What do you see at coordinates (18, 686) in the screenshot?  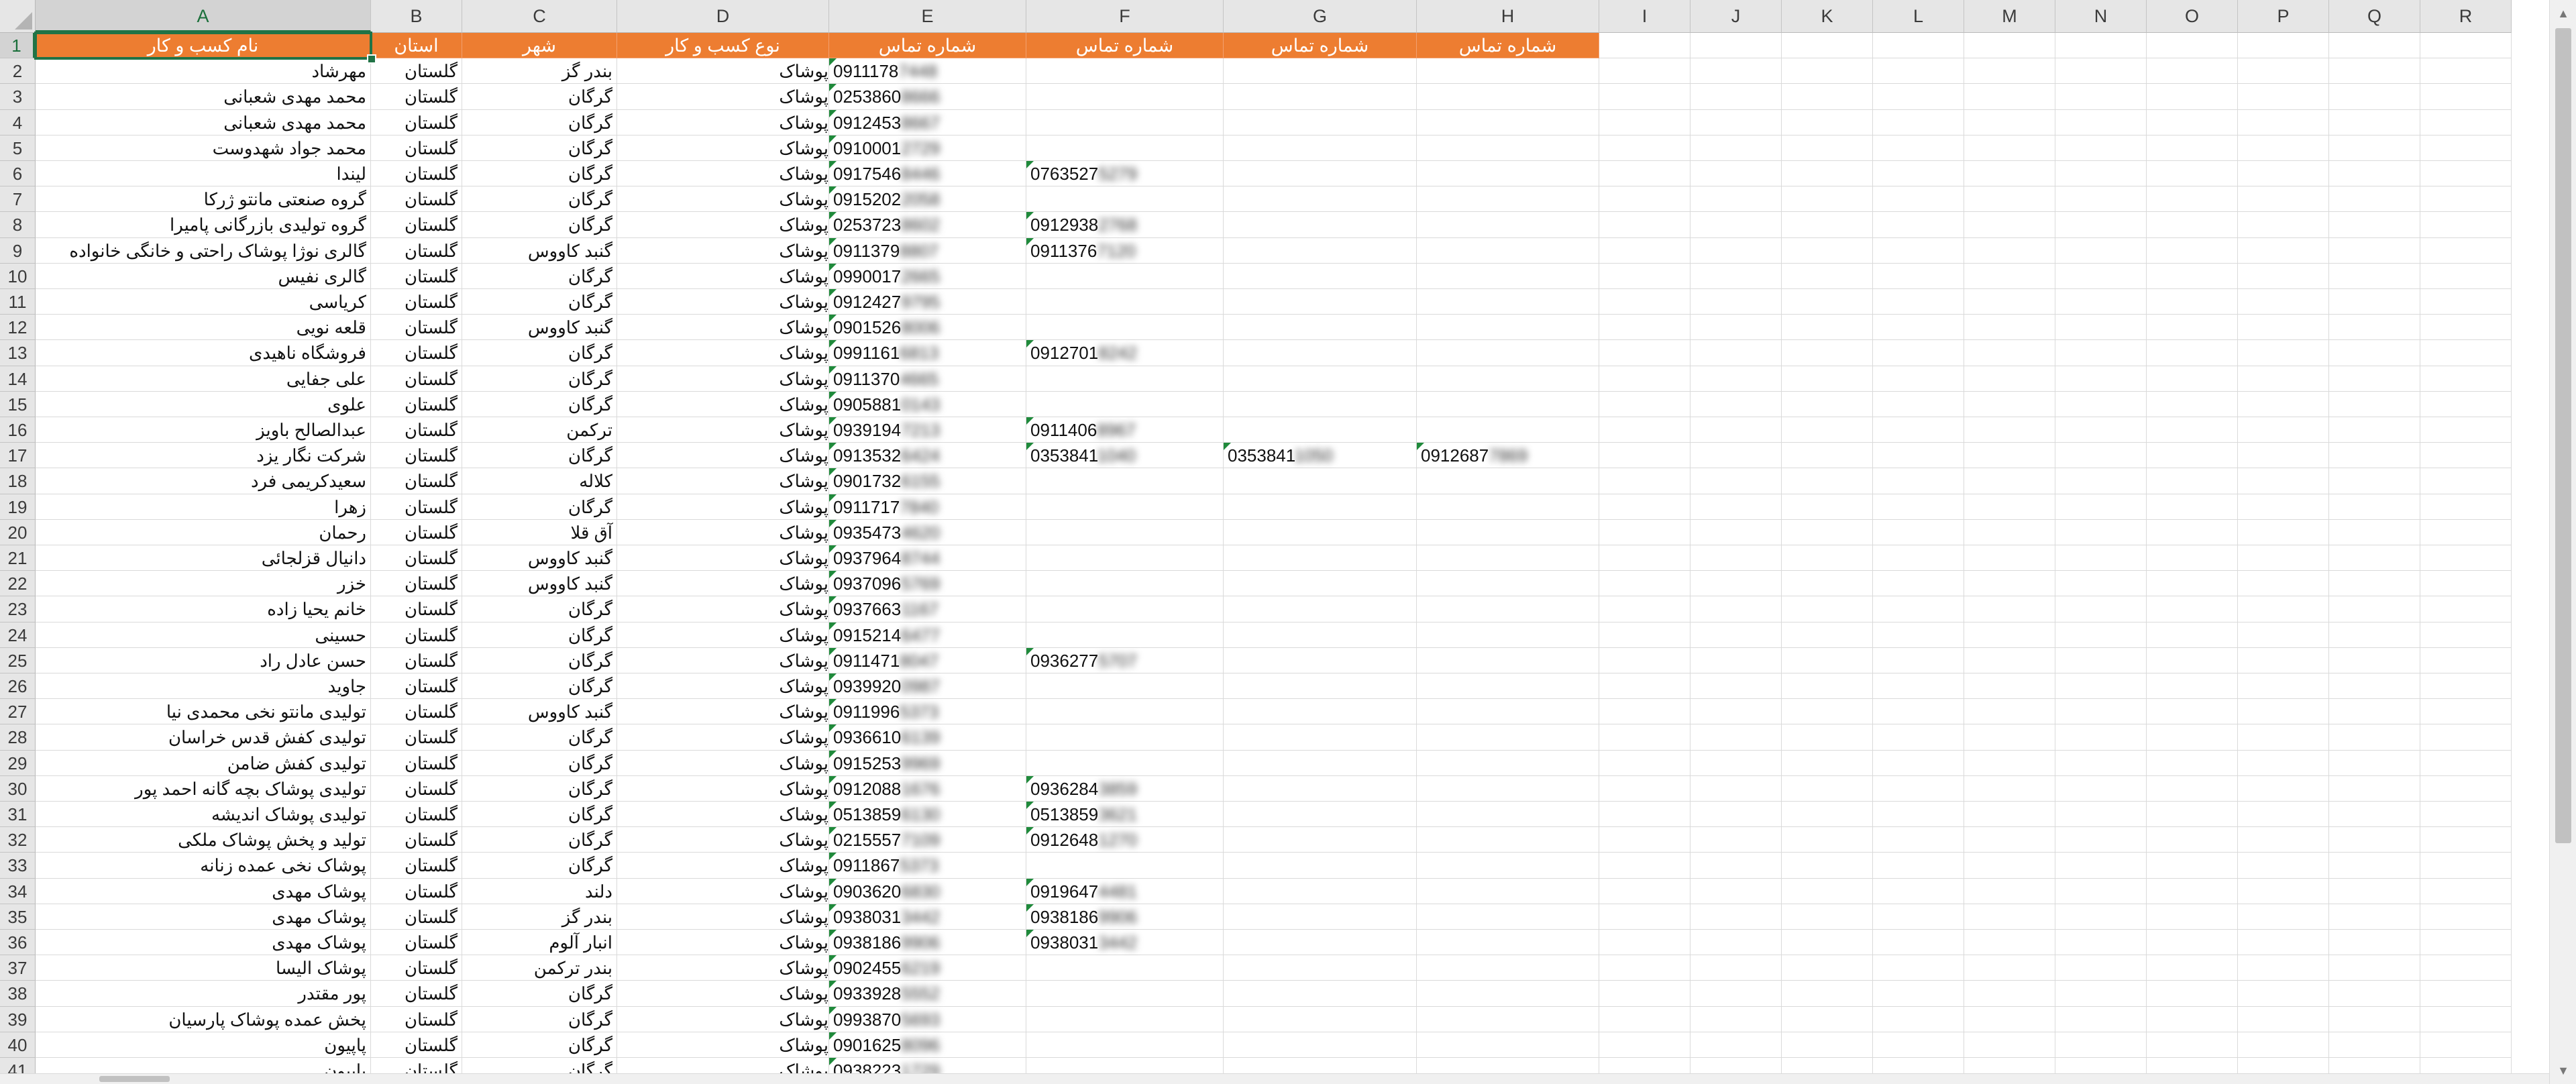 I see `row-header: 26` at bounding box center [18, 686].